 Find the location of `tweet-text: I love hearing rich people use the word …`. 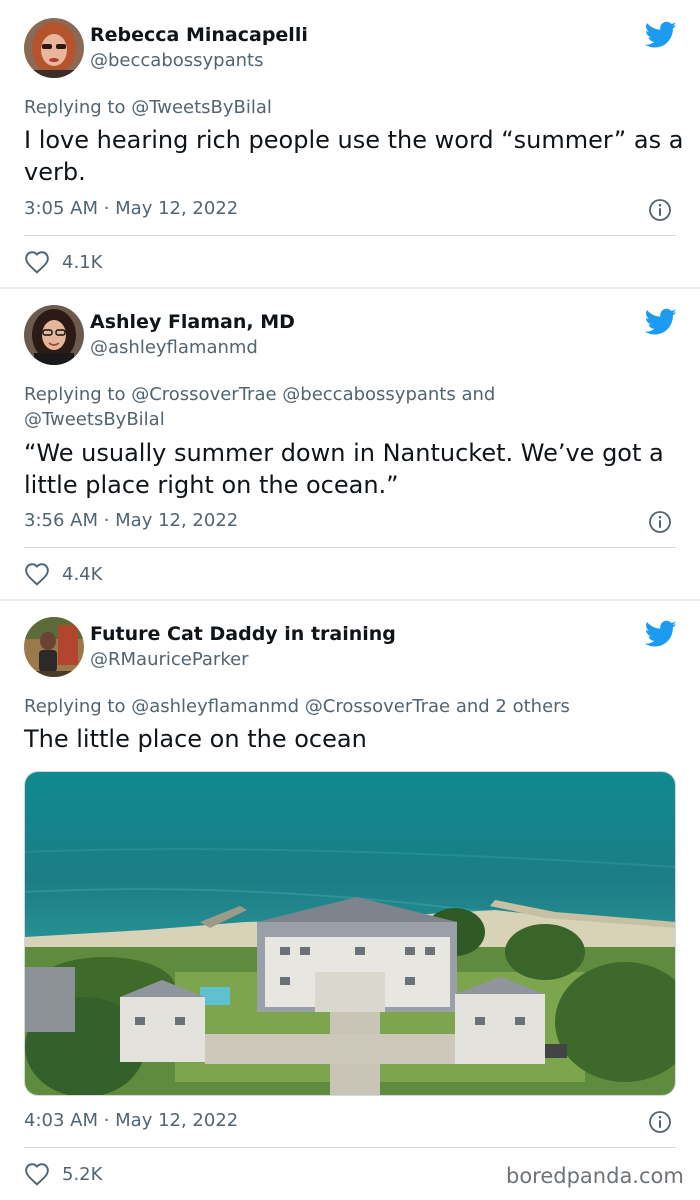

tweet-text: I love hearing rich people use the word … is located at coordinates (354, 156).